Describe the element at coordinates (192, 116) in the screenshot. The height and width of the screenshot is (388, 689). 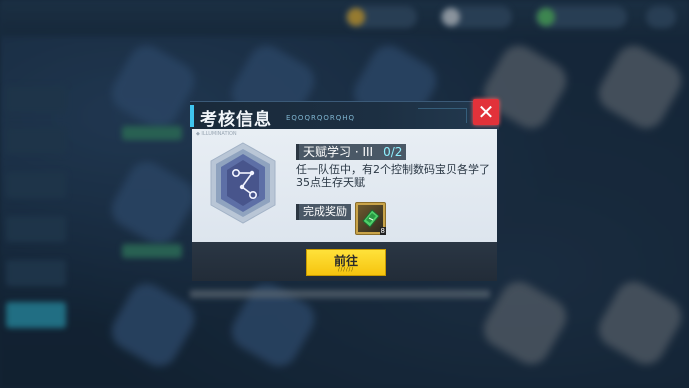
I see `header-accent-bar` at that location.